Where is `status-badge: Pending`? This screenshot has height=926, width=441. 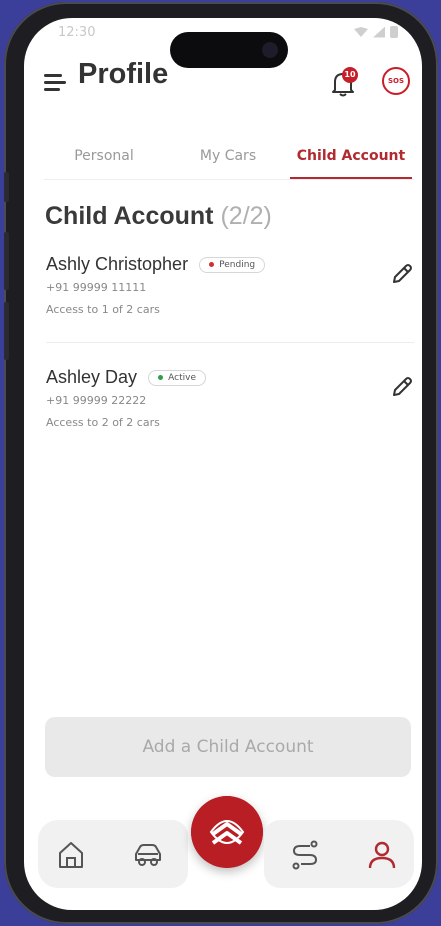
status-badge: Pending is located at coordinates (232, 264).